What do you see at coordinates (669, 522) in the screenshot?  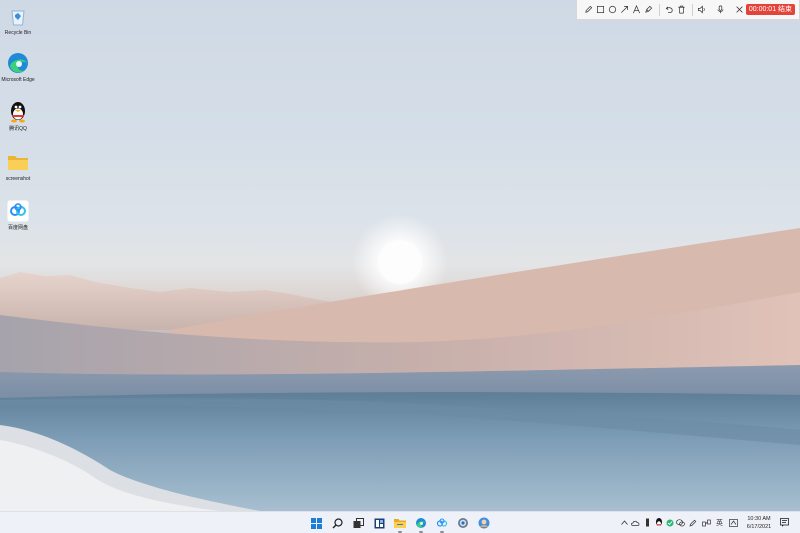 I see `green-app-tray-icon` at bounding box center [669, 522].